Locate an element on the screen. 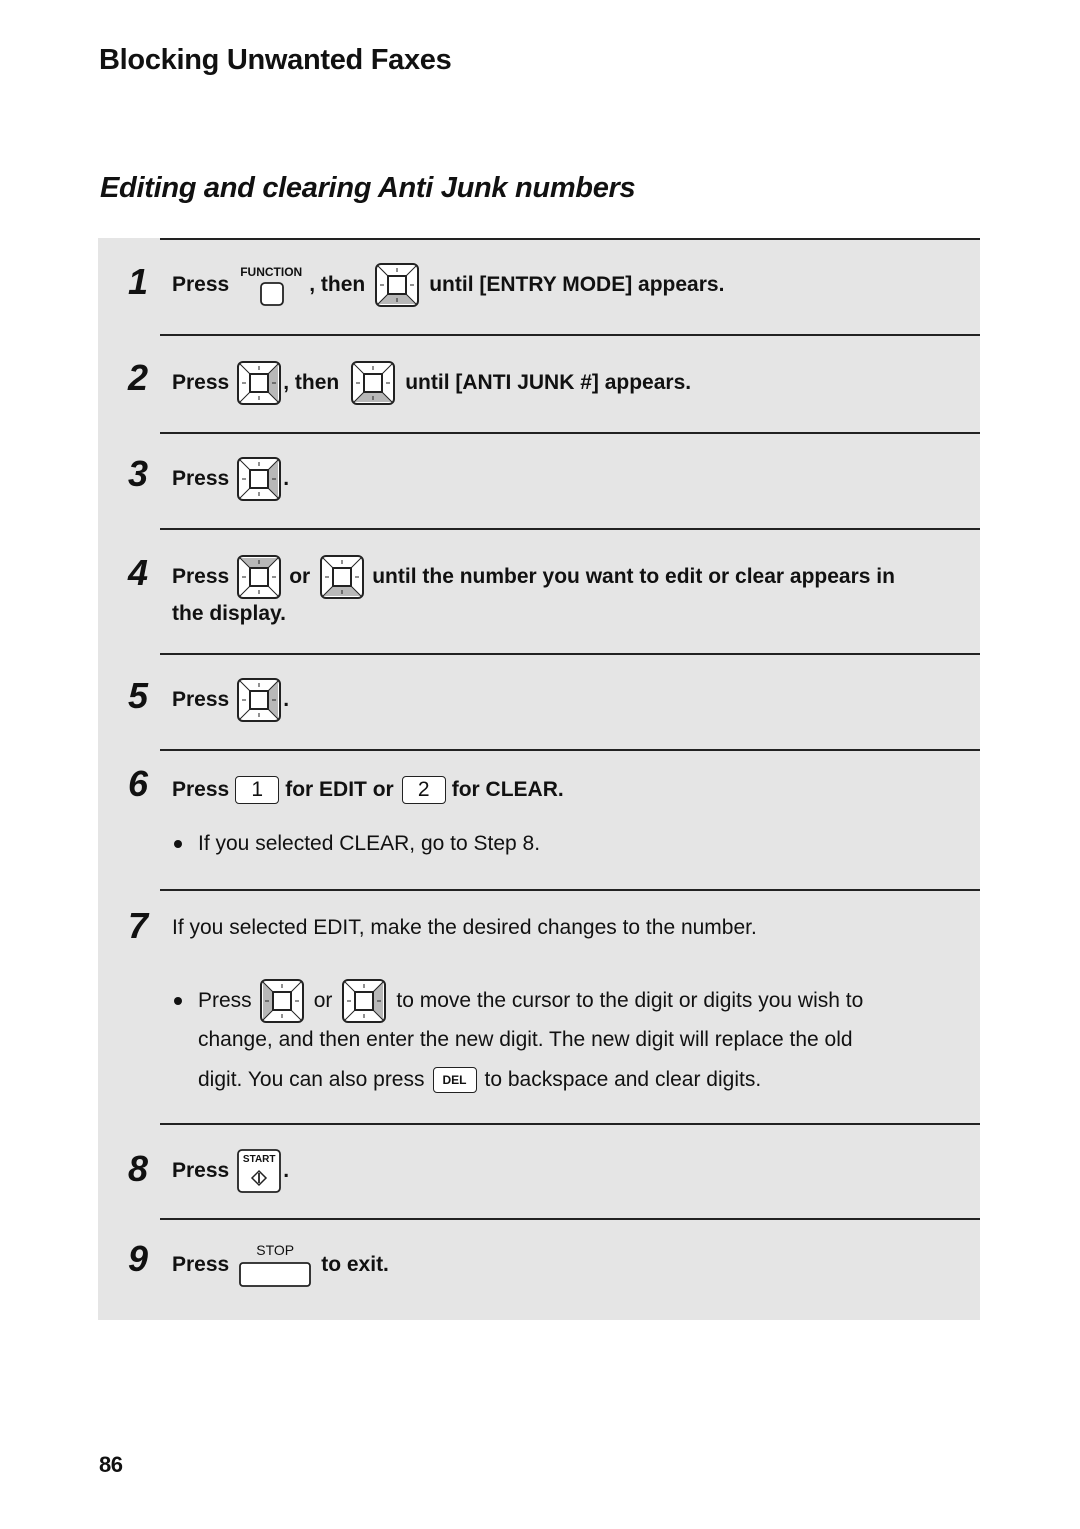 The image size is (1080, 1529). step-number: 5 is located at coordinates (138, 695).